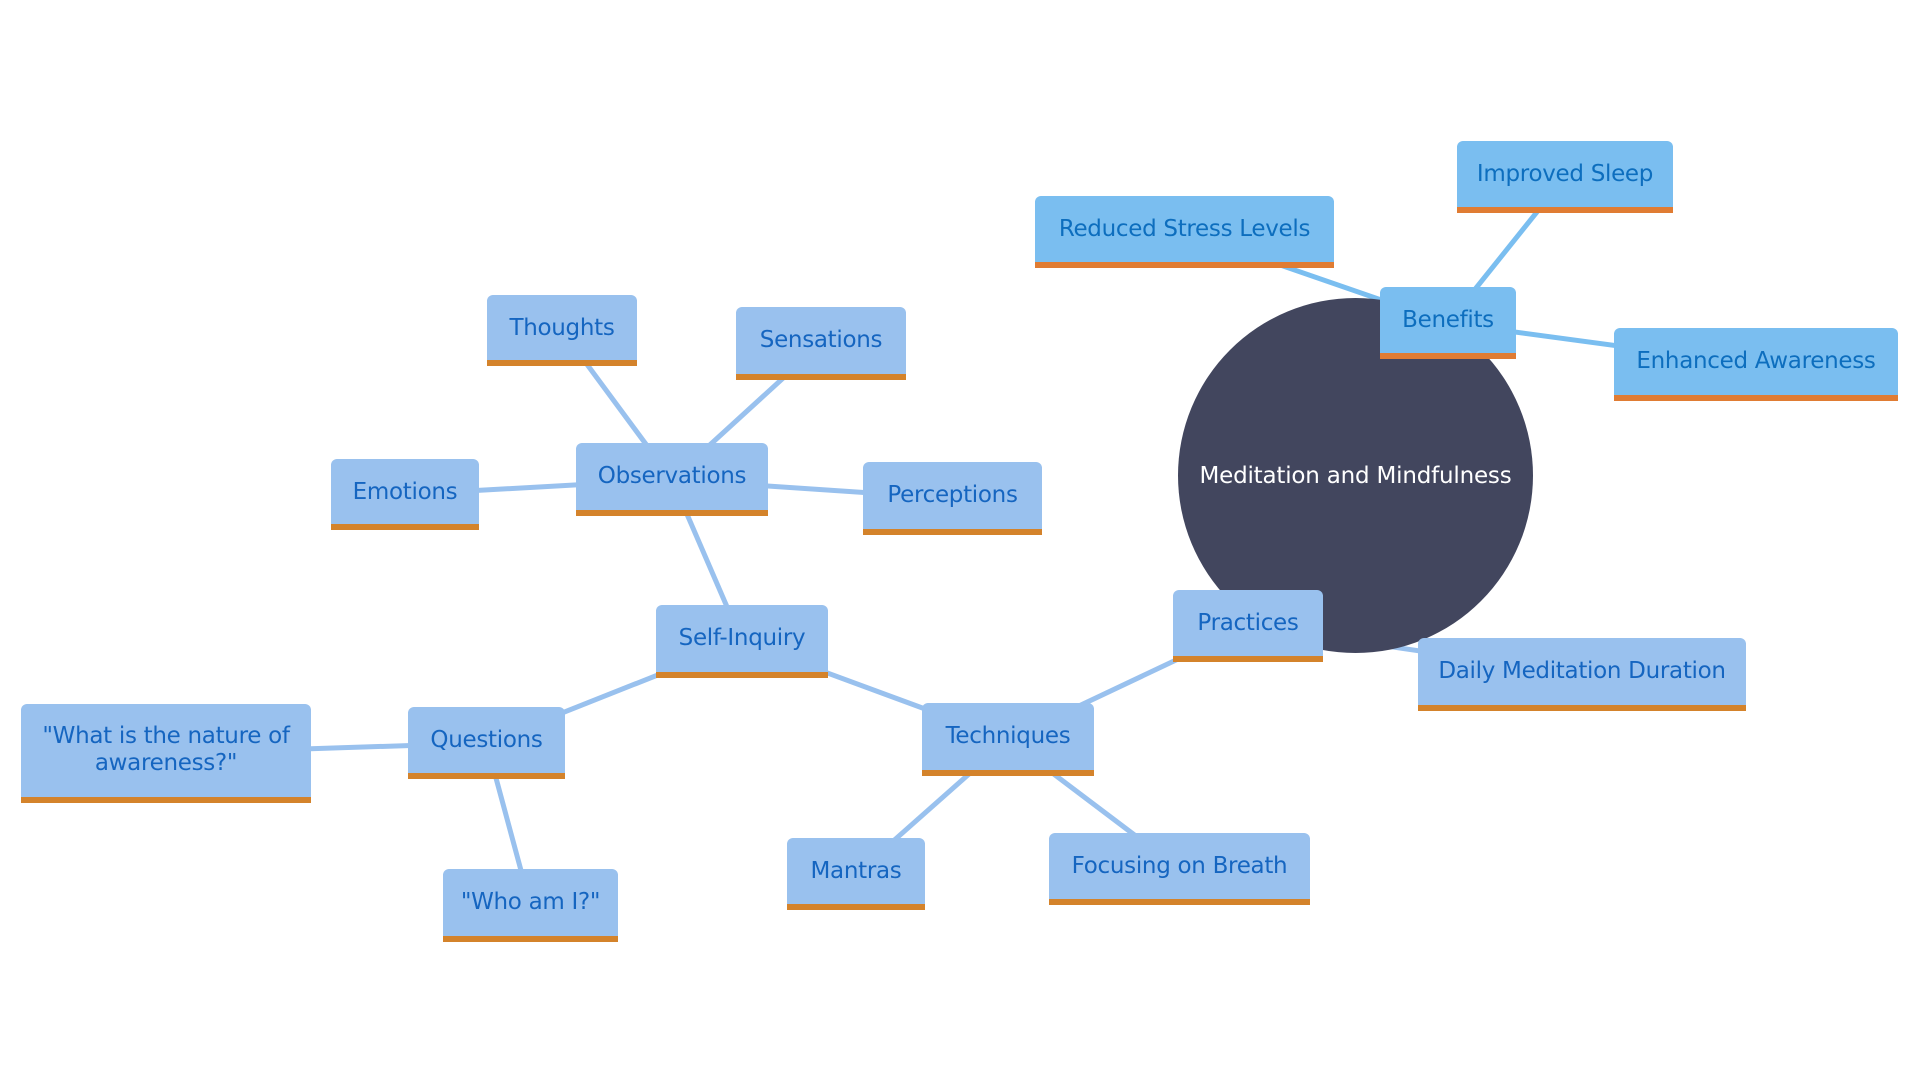 The image size is (1920, 1080). Describe the element at coordinates (821, 340) in the screenshot. I see `node-label: Sensations` at that location.